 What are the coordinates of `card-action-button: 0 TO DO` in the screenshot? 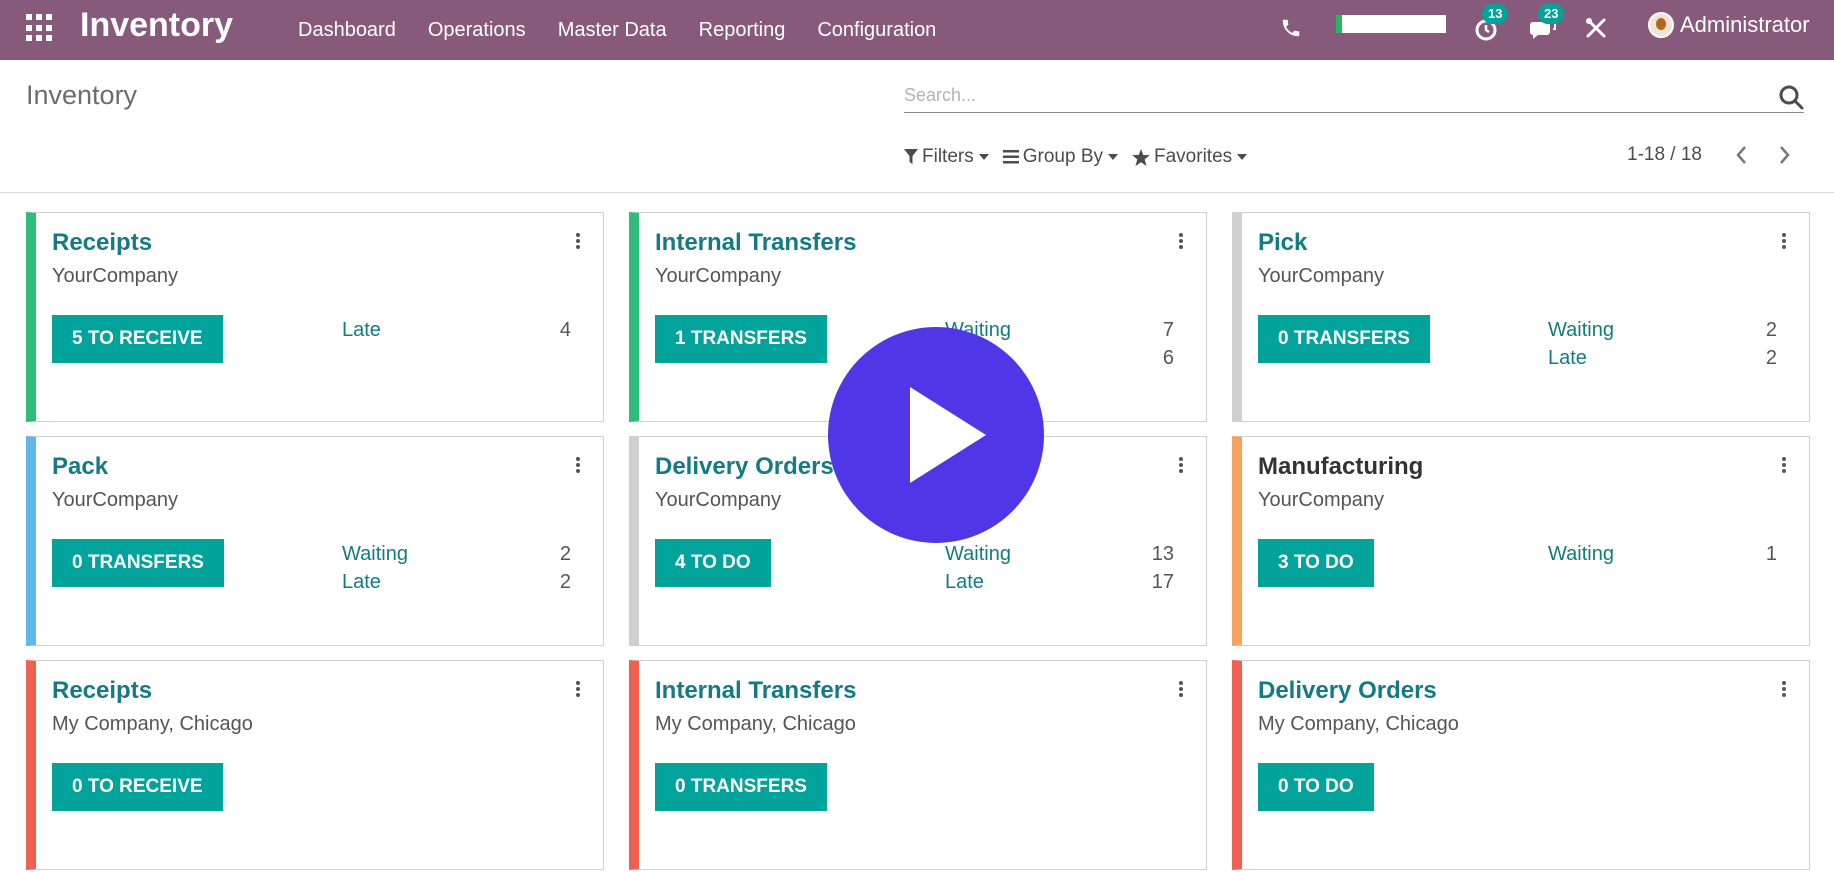 It's located at (1316, 787).